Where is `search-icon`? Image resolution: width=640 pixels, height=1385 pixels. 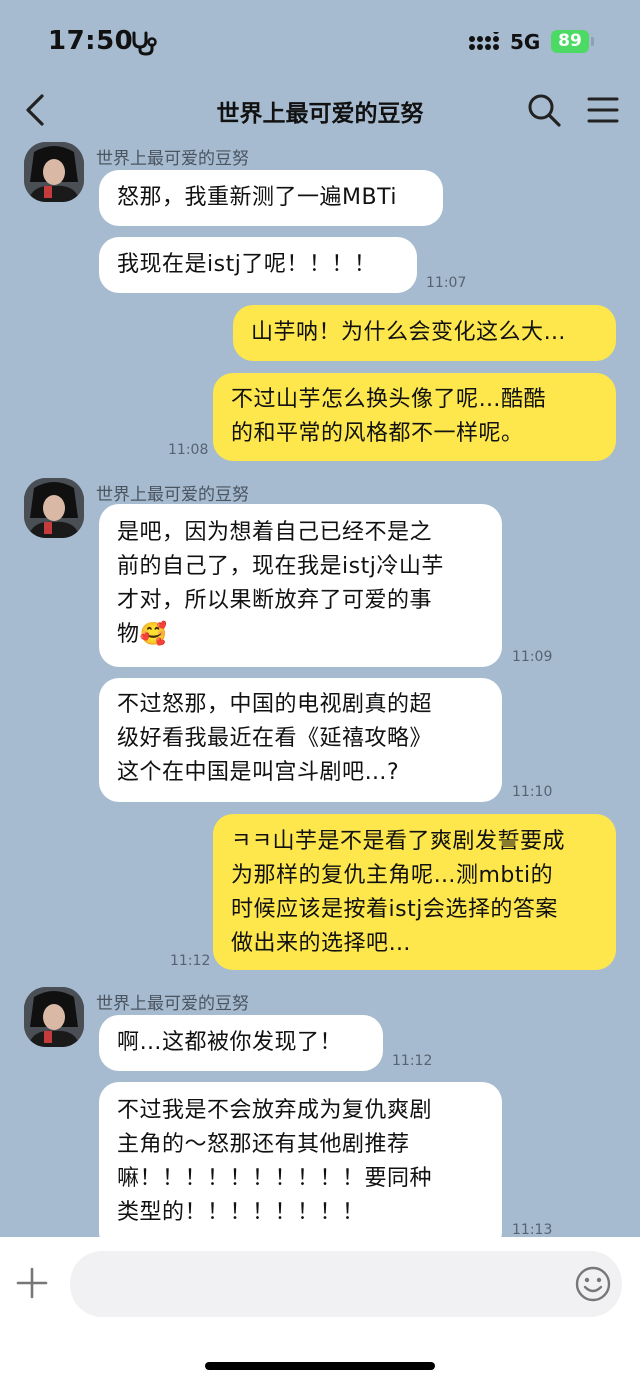
search-icon is located at coordinates (544, 110).